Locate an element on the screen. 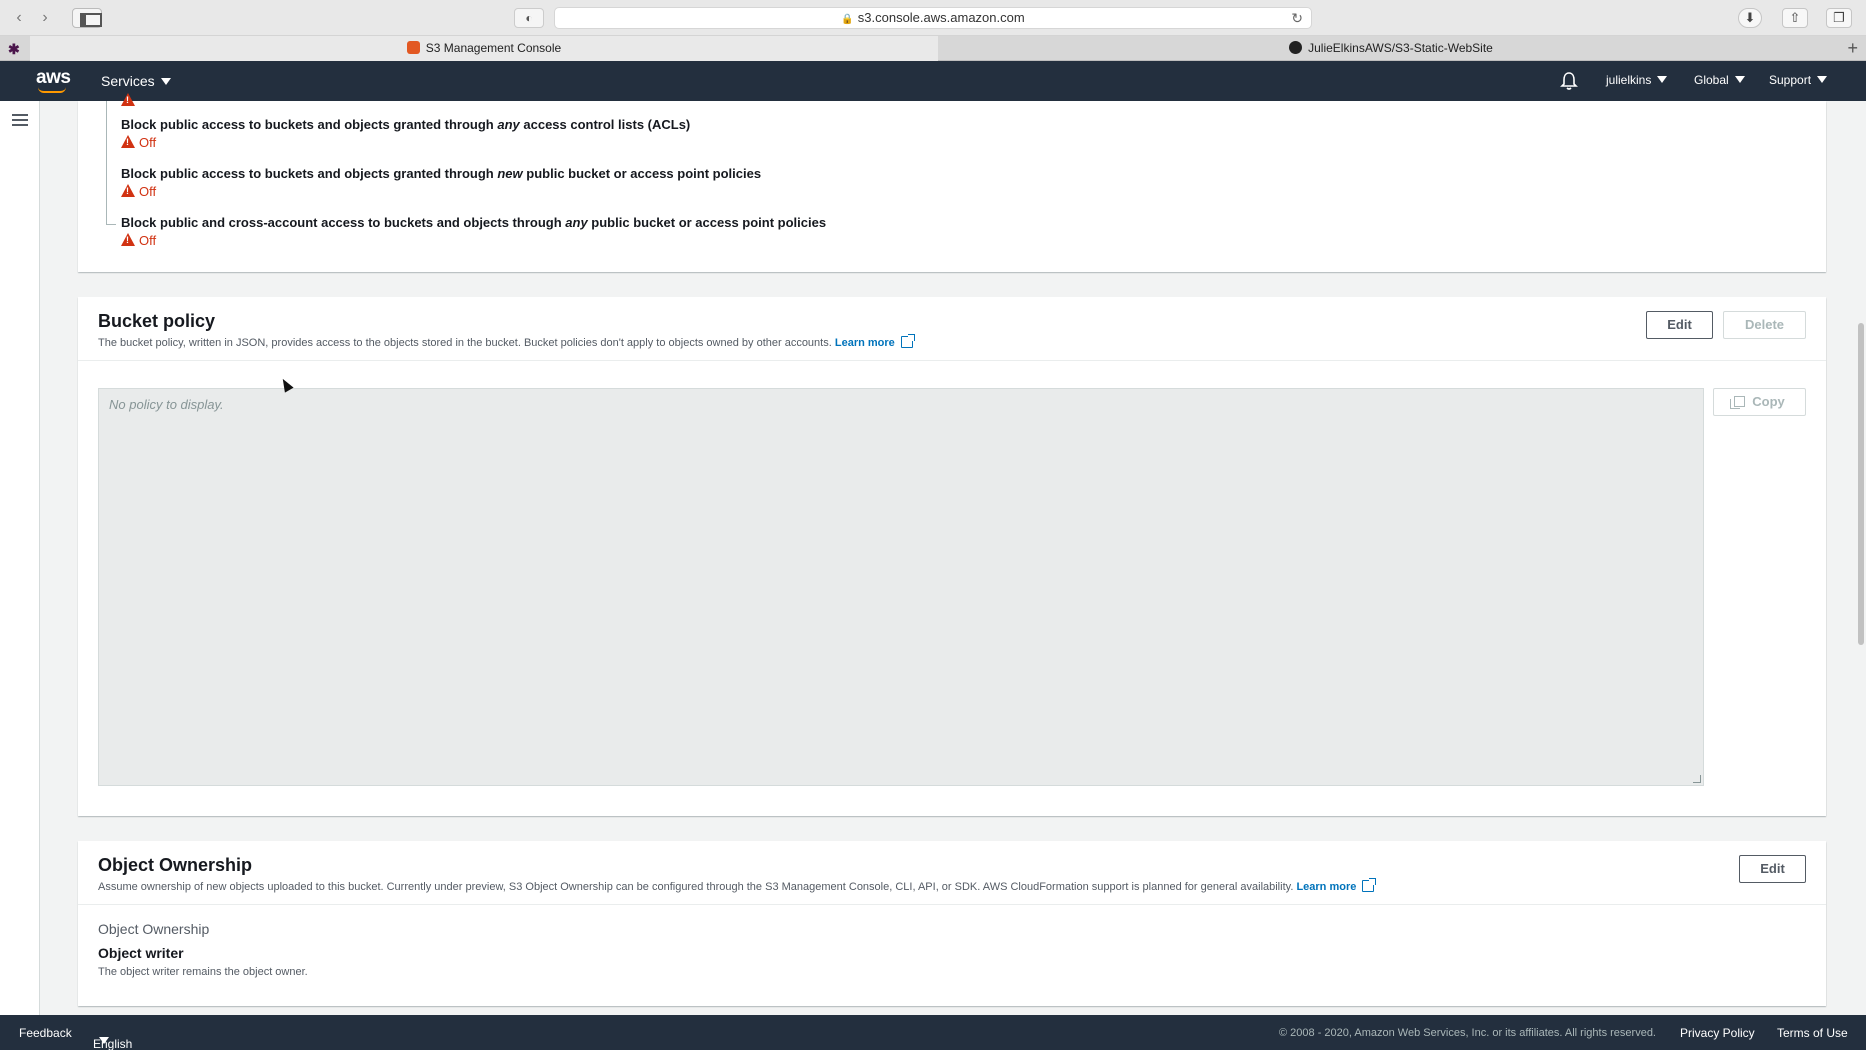  browser-toolbar: ‹ › ◐ 🔒 s3.console.aws.amazon.com ↻ ⬇ ⇧ ❐ is located at coordinates (933, 18).